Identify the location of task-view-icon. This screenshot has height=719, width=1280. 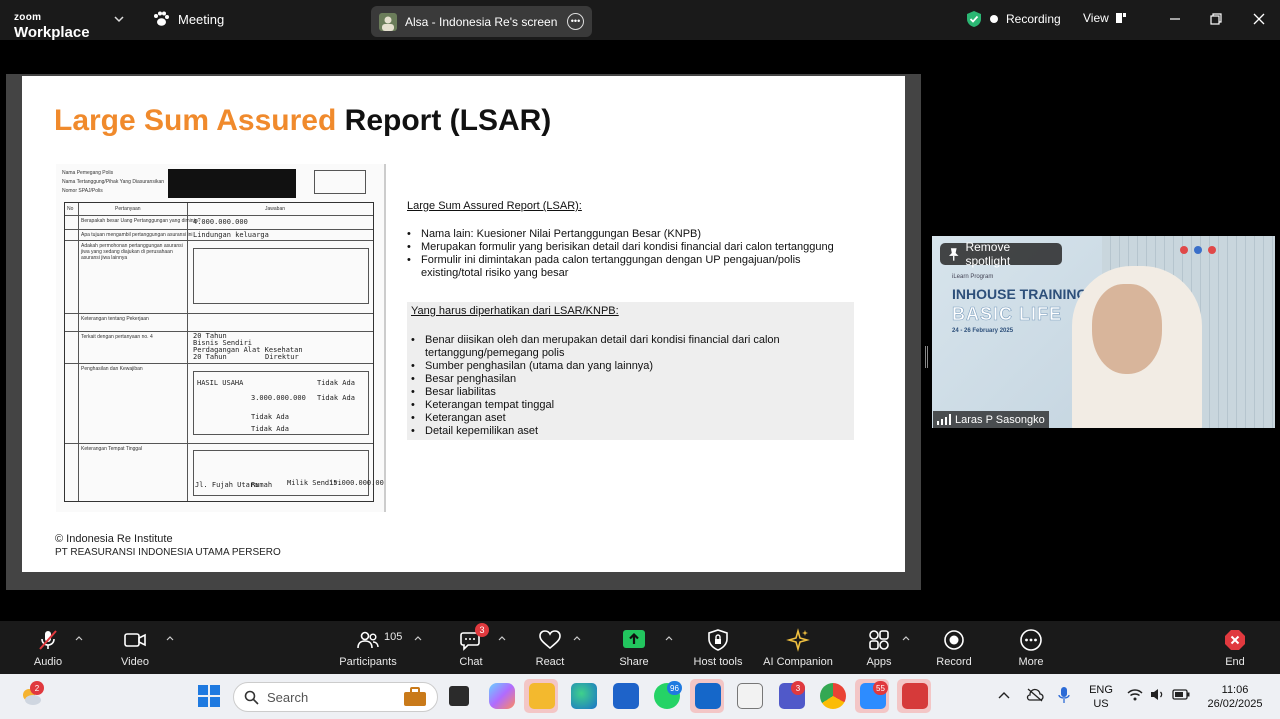
(459, 696).